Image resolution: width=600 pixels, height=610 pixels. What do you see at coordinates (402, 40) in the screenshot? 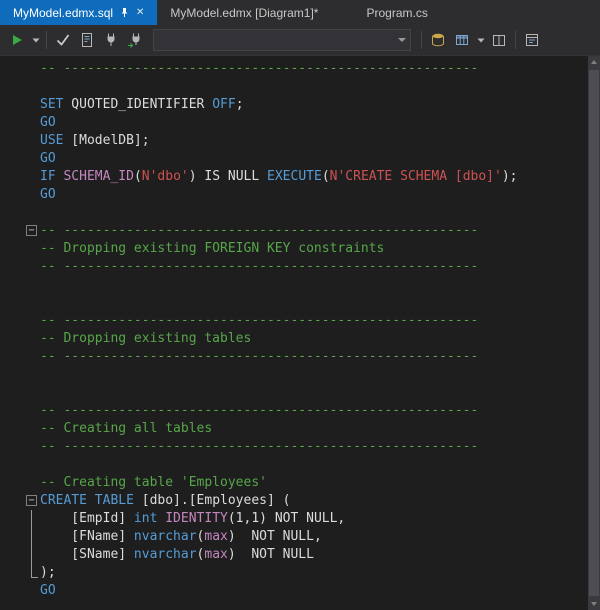
I see `combobox-dropdown-icon` at bounding box center [402, 40].